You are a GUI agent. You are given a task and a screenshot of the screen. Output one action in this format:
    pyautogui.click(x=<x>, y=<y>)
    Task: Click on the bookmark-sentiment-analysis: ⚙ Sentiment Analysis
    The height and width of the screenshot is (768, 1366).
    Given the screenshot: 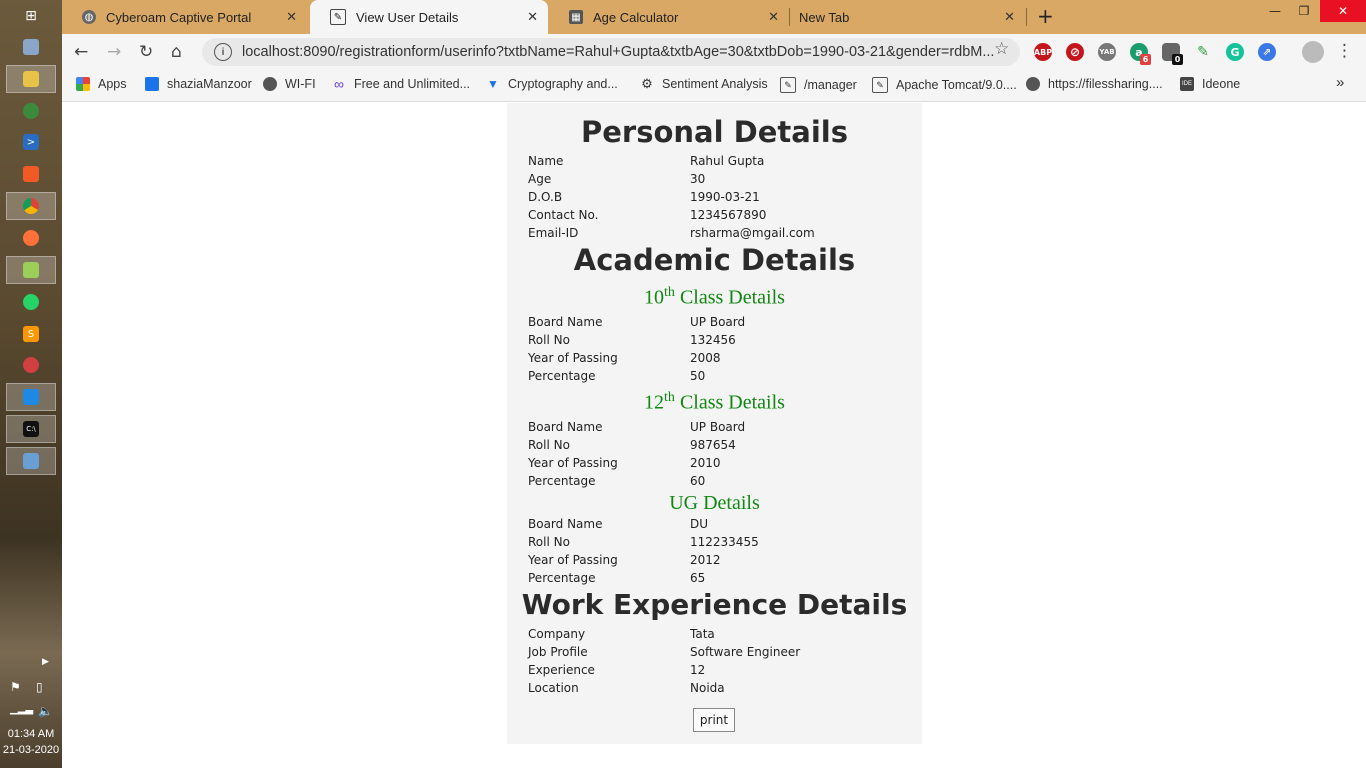 What is the action you would take?
    pyautogui.click(x=703, y=83)
    